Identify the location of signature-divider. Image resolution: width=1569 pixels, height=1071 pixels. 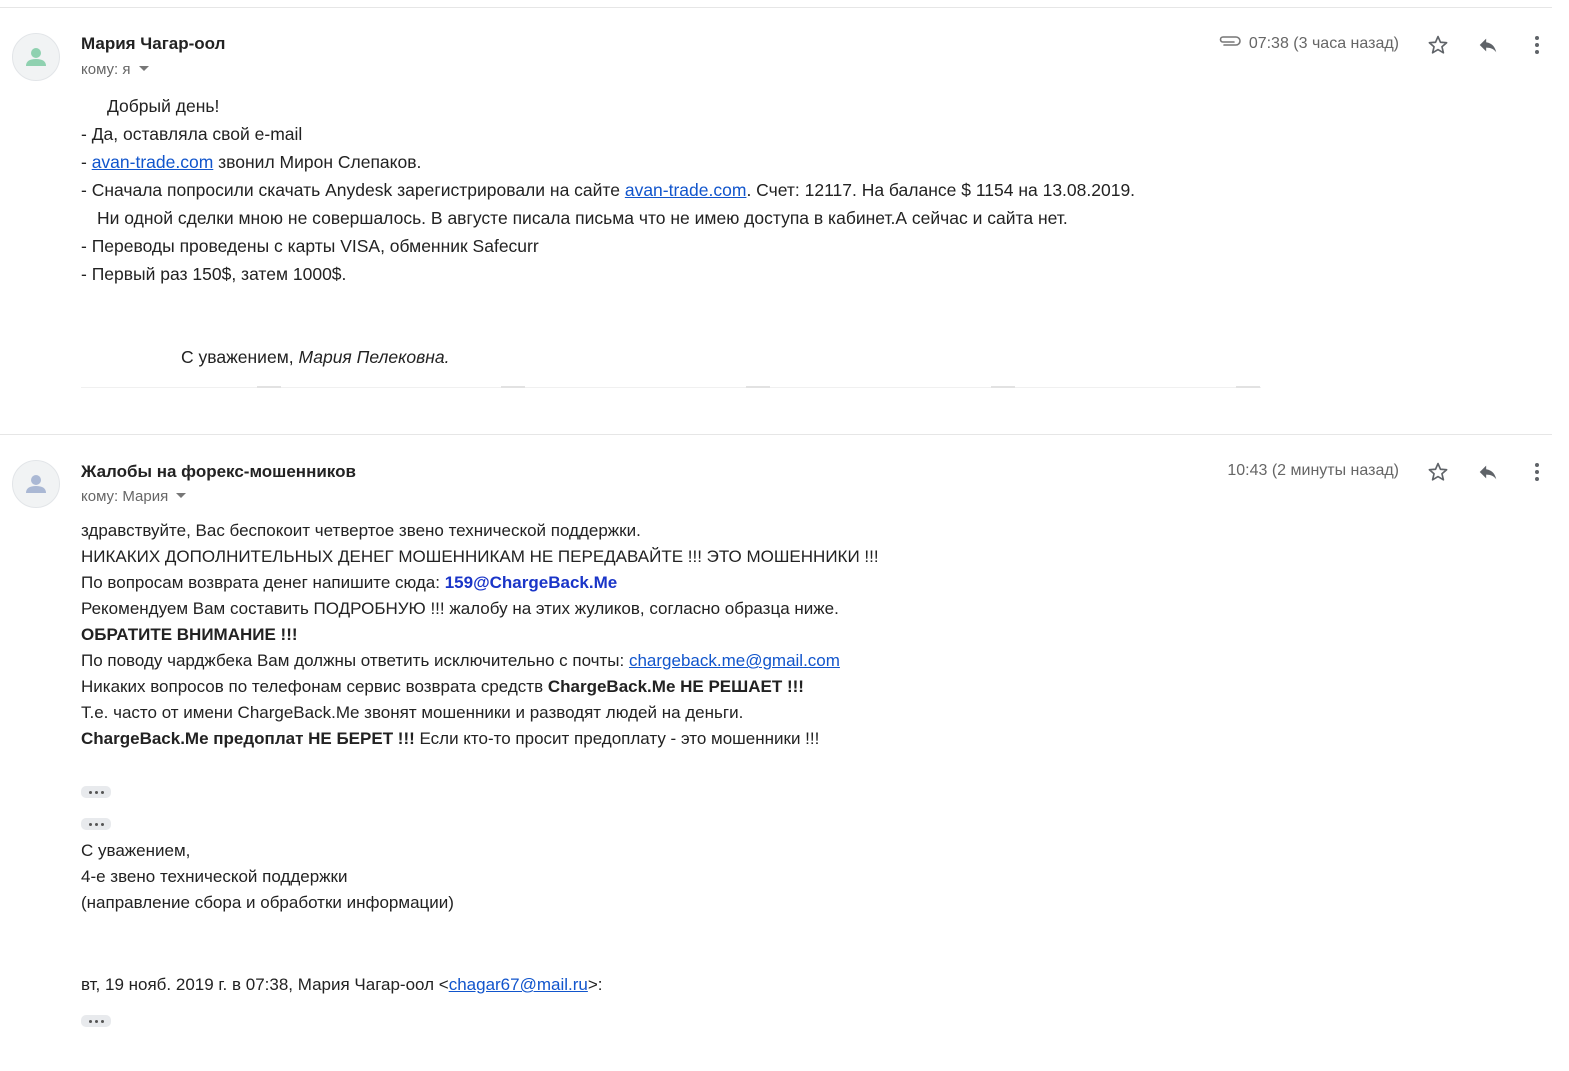
(671, 387).